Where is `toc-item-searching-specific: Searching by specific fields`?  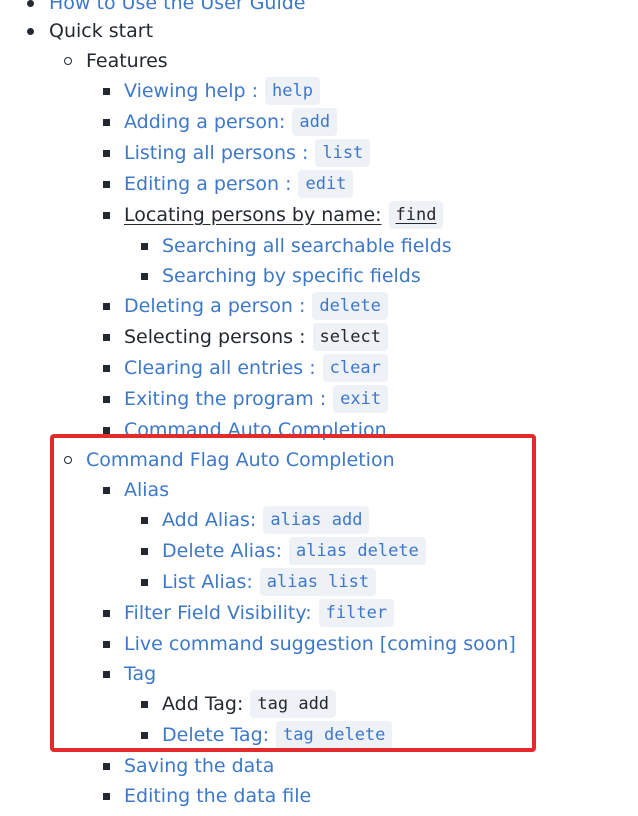 toc-item-searching-specific: Searching by specific fields is located at coordinates (281, 276).